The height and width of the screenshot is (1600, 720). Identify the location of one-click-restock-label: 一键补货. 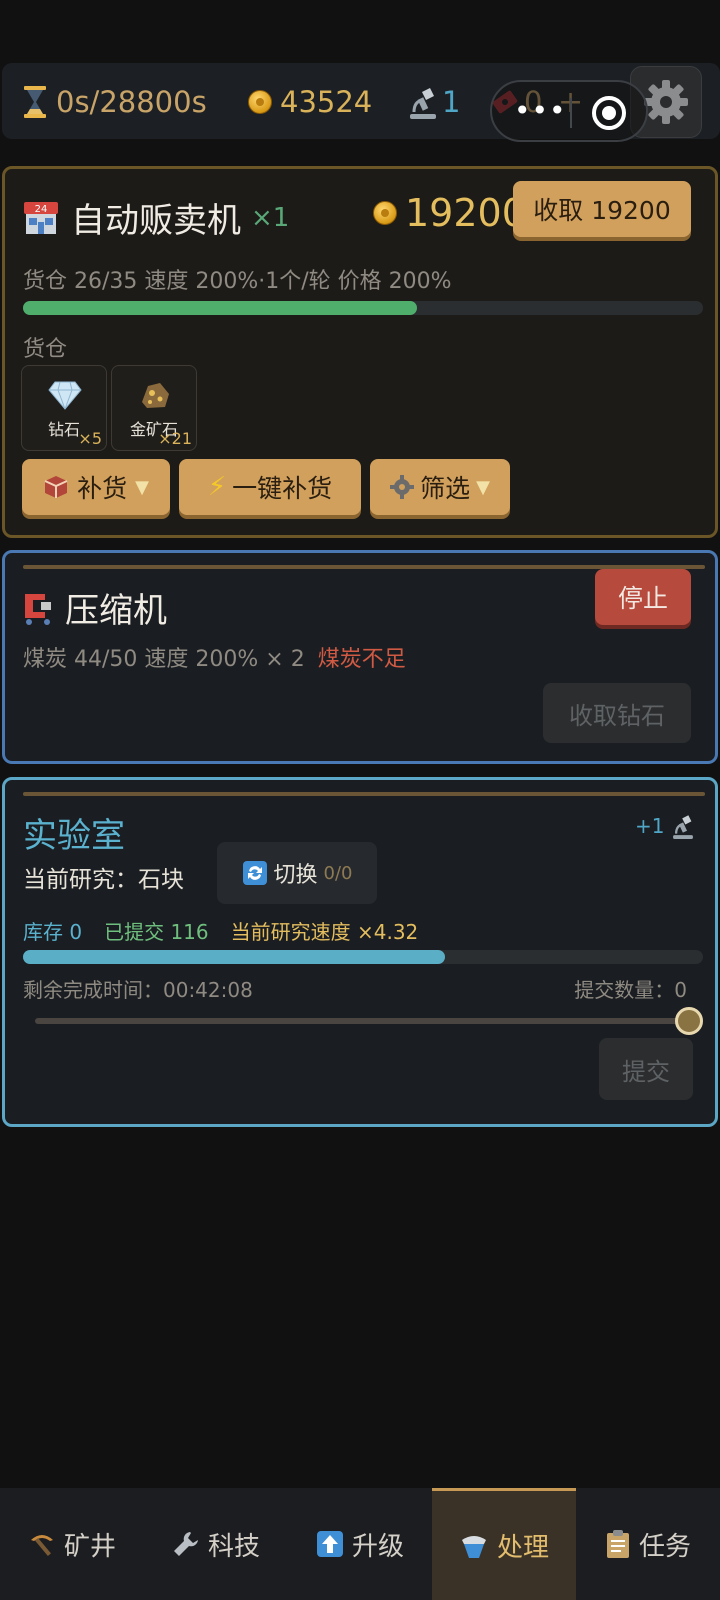
(282, 488).